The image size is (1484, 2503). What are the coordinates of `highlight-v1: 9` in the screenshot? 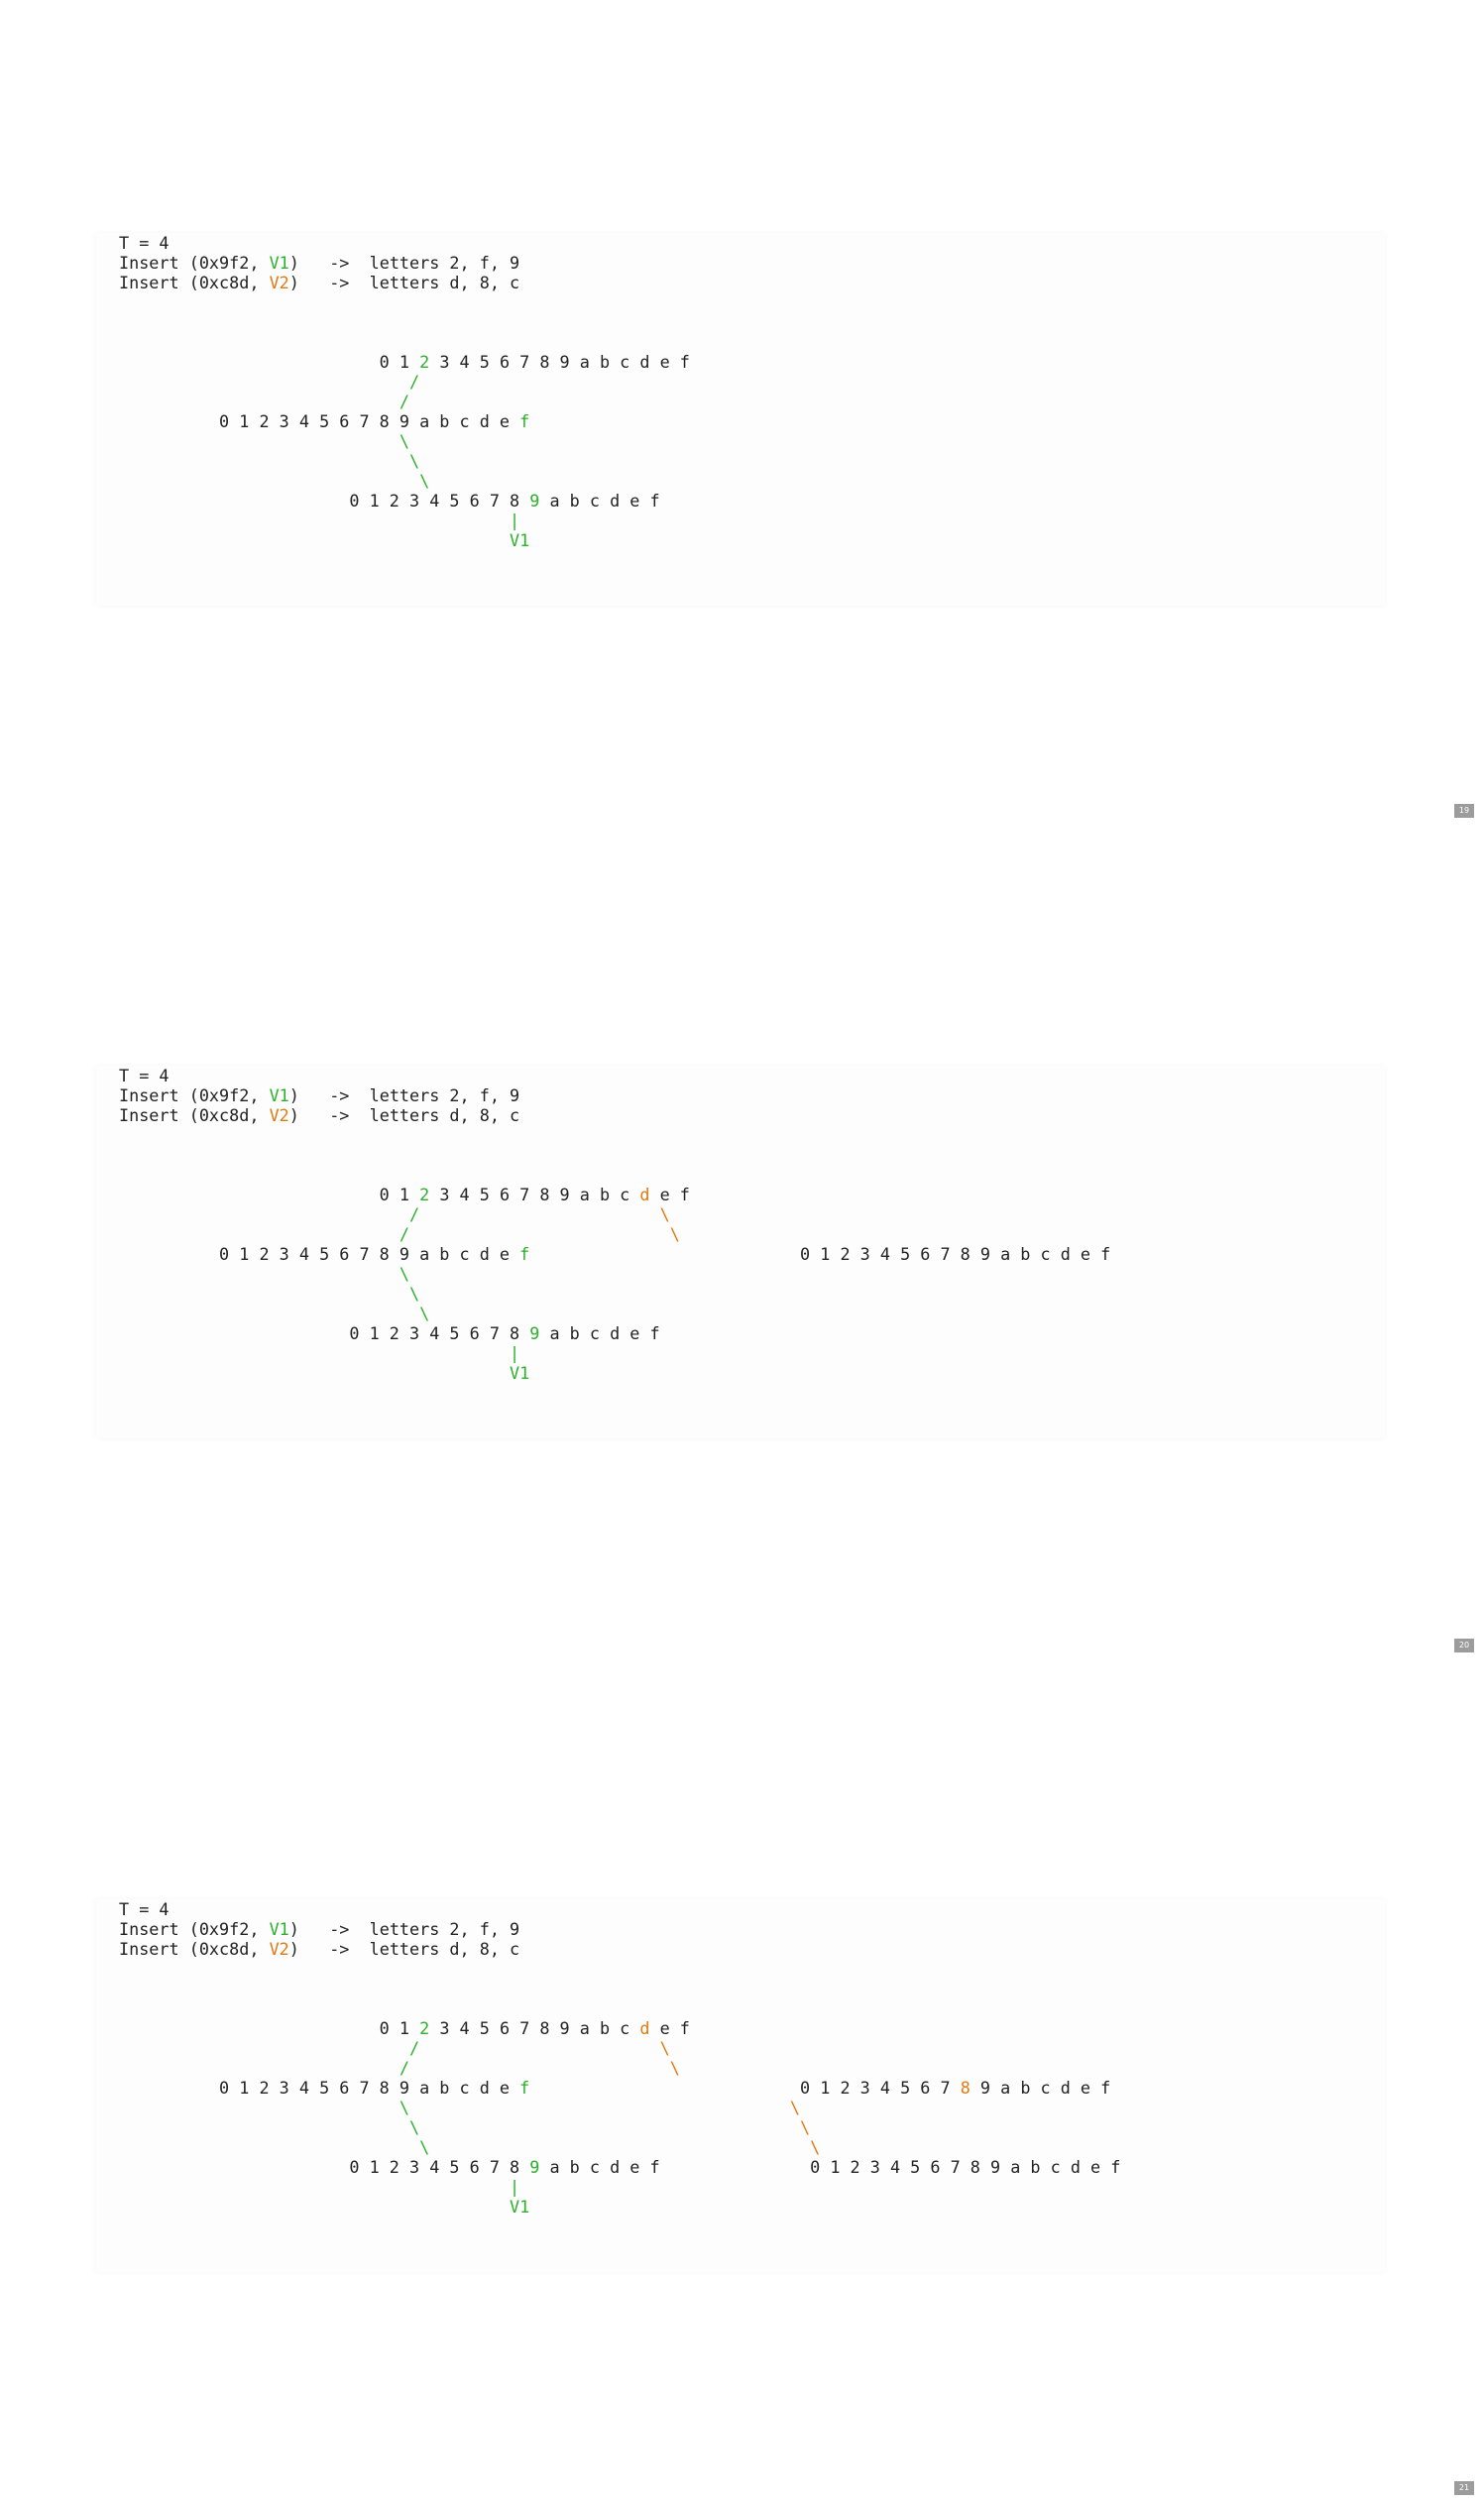 It's located at (534, 501).